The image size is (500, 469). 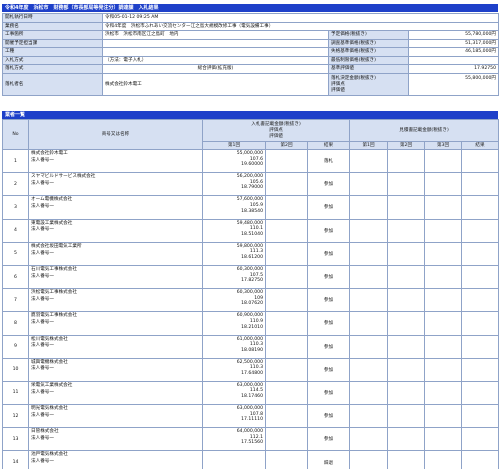 What do you see at coordinates (52, 60) in the screenshot?
I see `method-label: 入札方式` at bounding box center [52, 60].